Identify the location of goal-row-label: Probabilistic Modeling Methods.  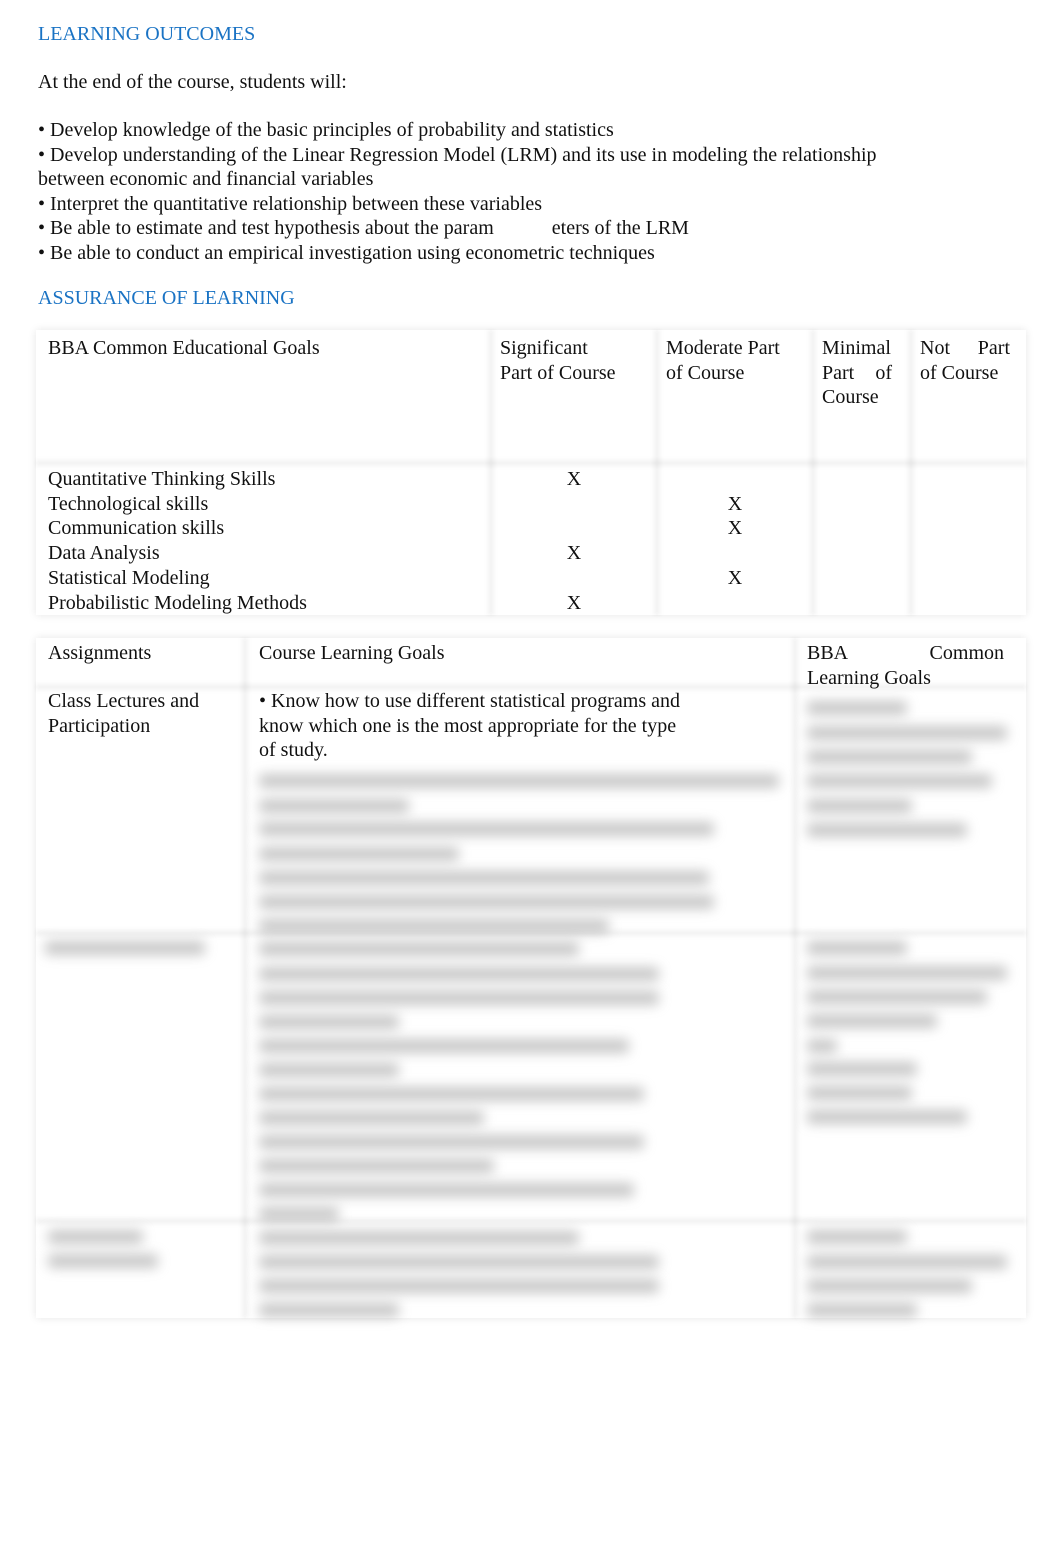
(177, 602).